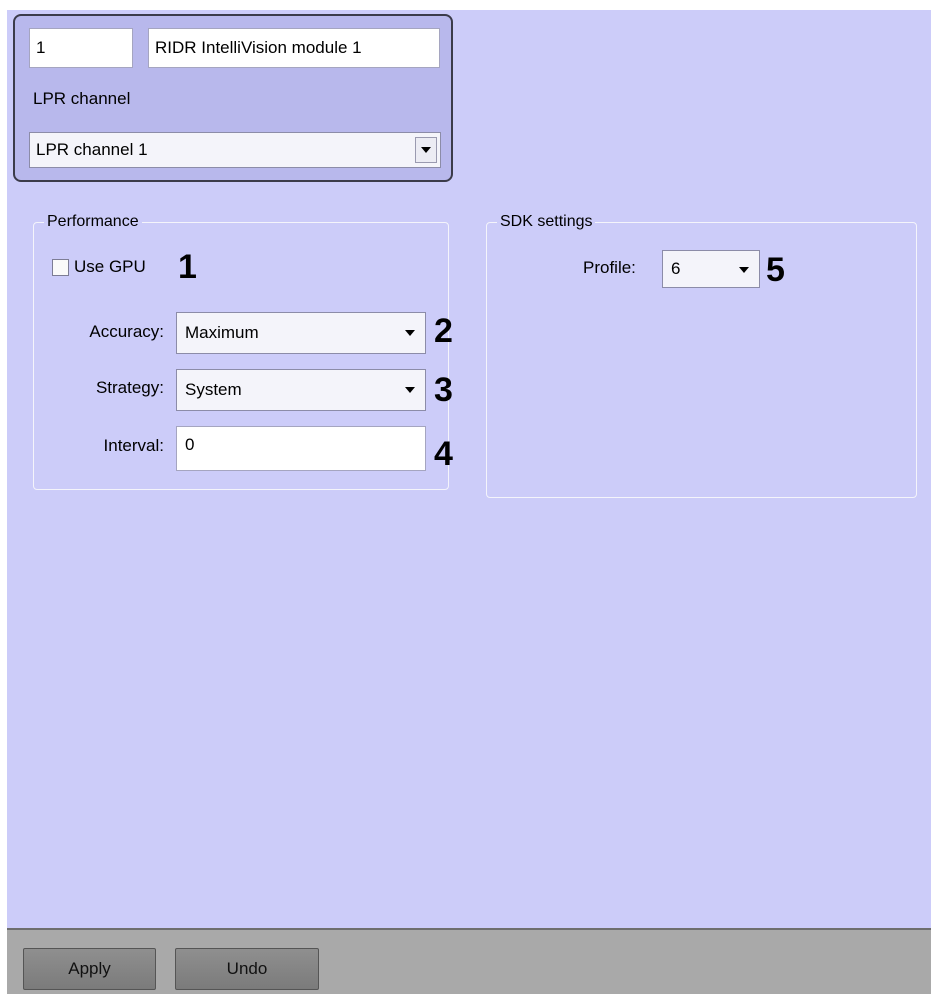  What do you see at coordinates (546, 222) in the screenshot?
I see `sdk-settings-group-title: SDK settings` at bounding box center [546, 222].